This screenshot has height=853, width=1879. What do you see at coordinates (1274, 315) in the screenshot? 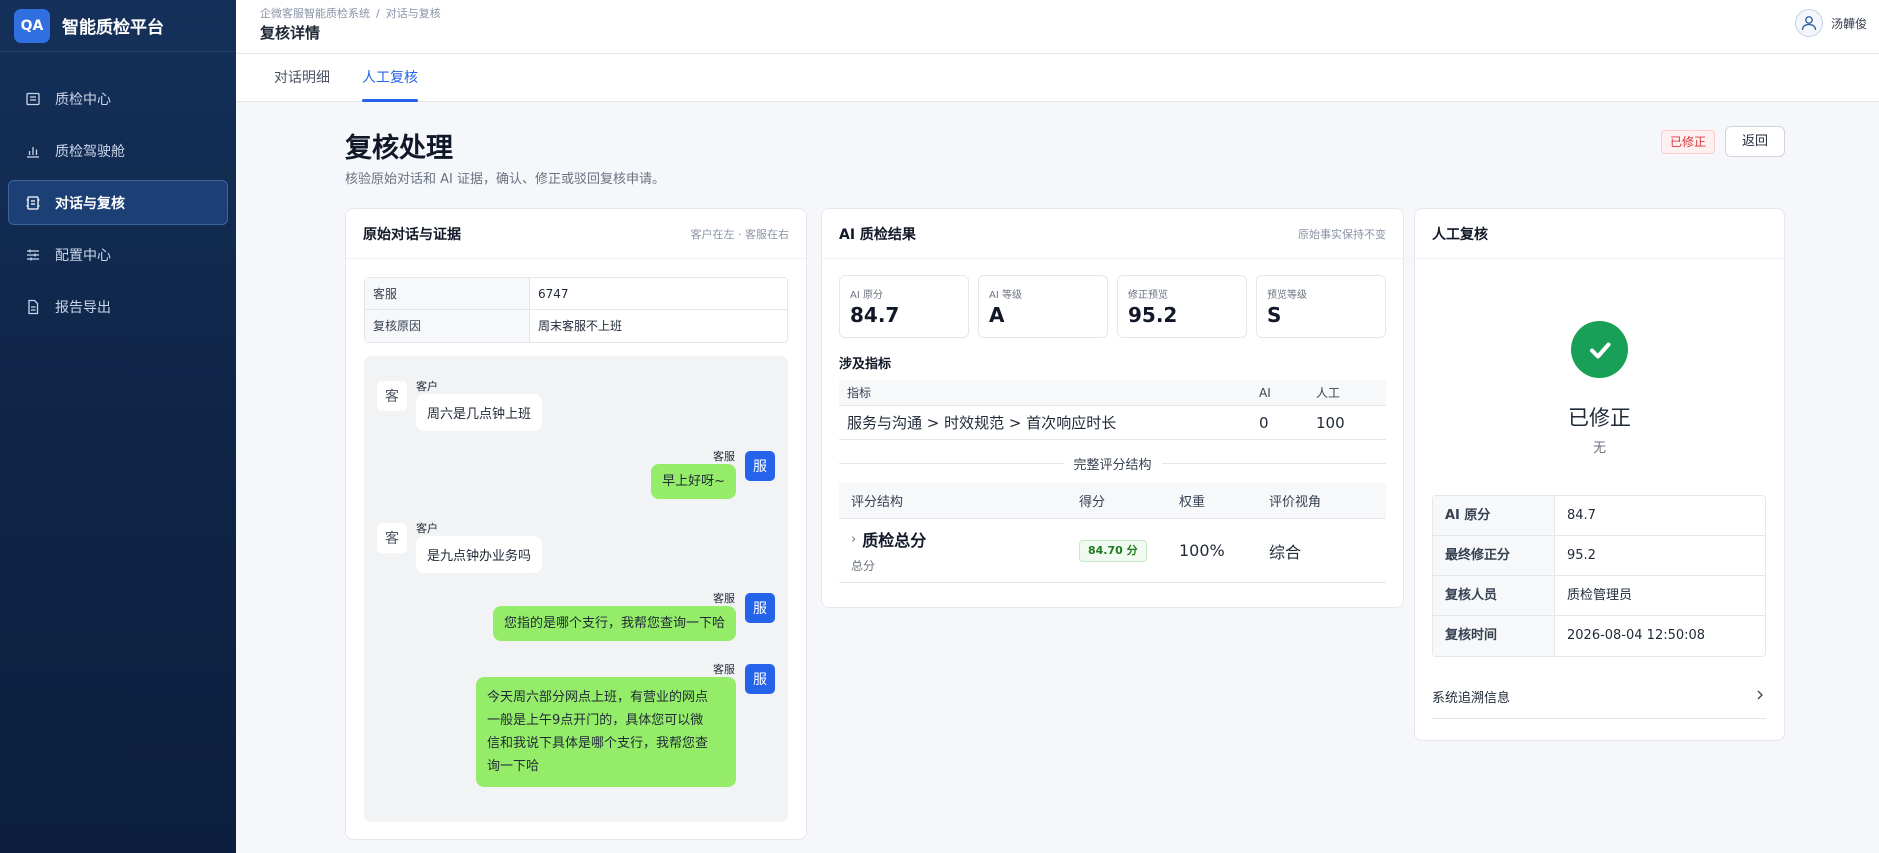
I see `stat-value: S` at bounding box center [1274, 315].